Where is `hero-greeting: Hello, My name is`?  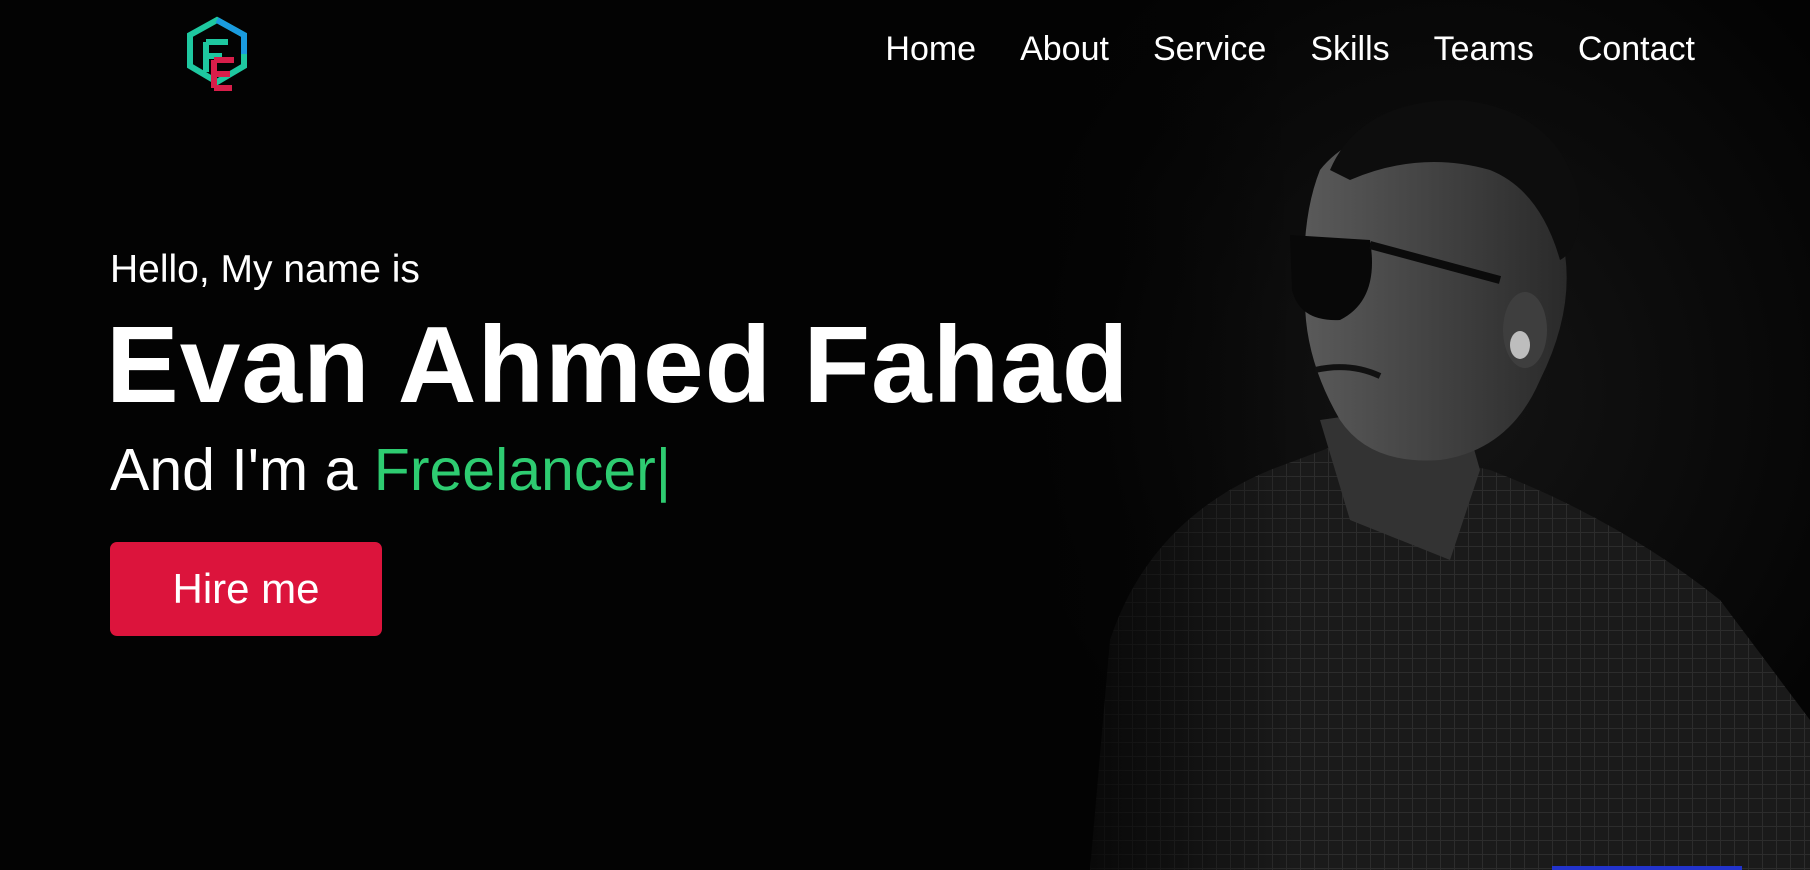 hero-greeting: Hello, My name is is located at coordinates (265, 269).